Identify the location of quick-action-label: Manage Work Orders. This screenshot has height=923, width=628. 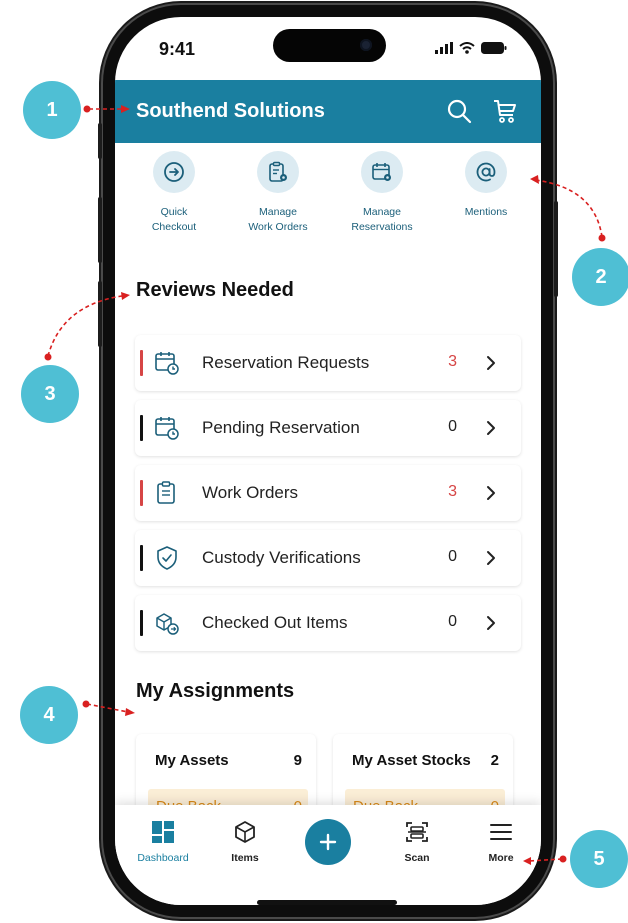
(278, 219).